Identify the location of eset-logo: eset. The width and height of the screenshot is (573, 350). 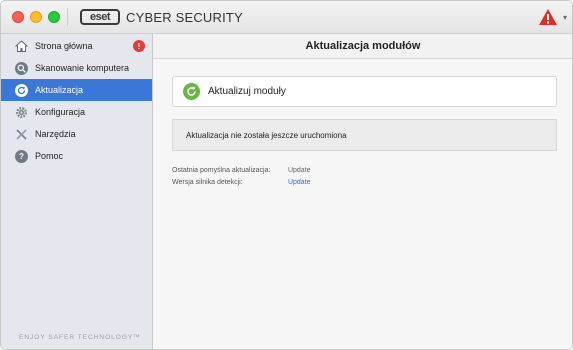
(100, 17).